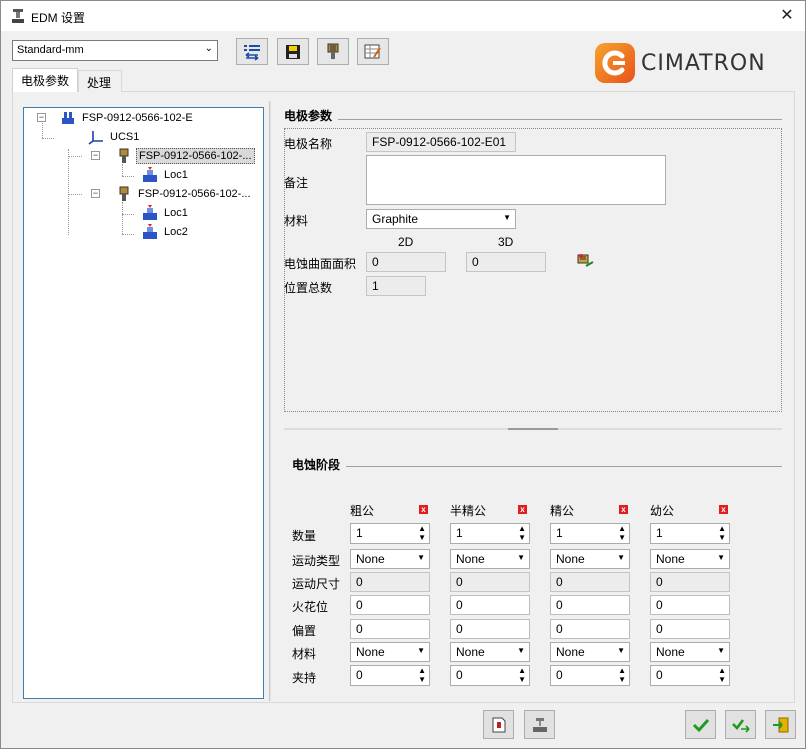 This screenshot has width=806, height=749. Describe the element at coordinates (390, 605) in the screenshot. I see `spark-gap-rough-field: 0` at that location.